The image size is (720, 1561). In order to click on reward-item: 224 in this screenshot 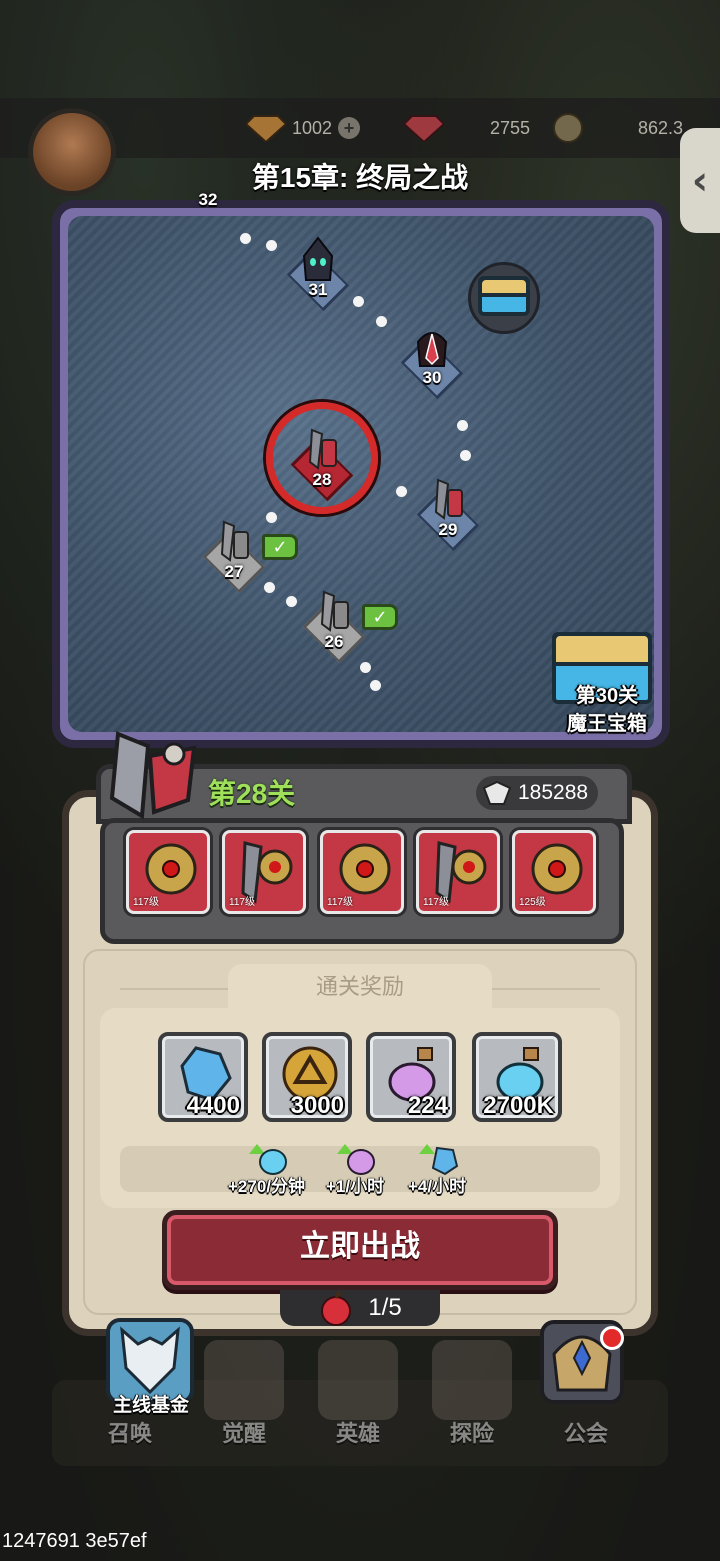, I will do `click(411, 1077)`.